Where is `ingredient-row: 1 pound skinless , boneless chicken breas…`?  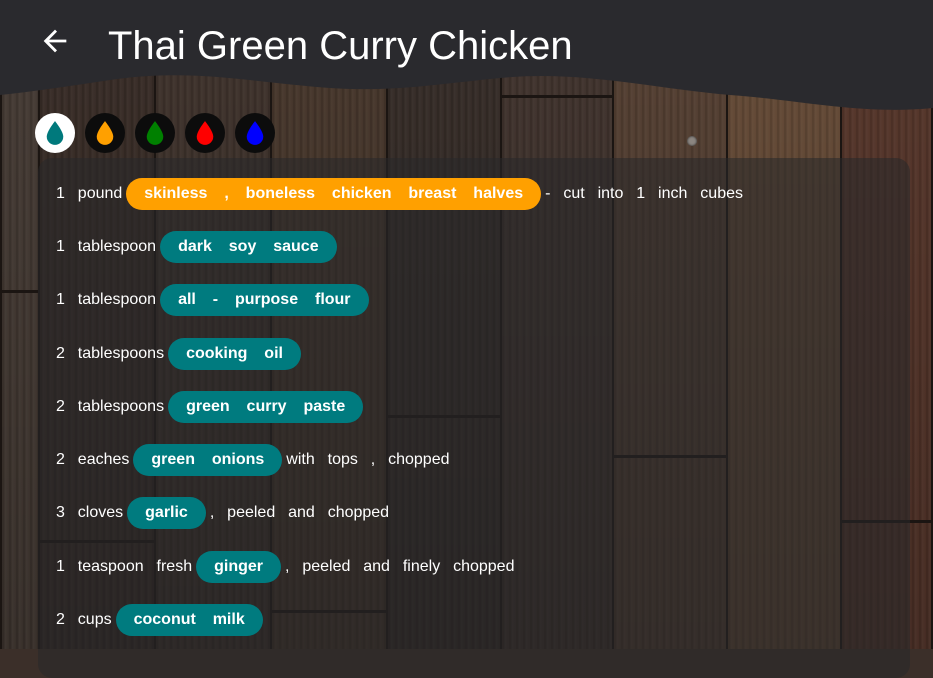
ingredient-row: 1 pound skinless , boneless chicken breas… is located at coordinates (399, 194).